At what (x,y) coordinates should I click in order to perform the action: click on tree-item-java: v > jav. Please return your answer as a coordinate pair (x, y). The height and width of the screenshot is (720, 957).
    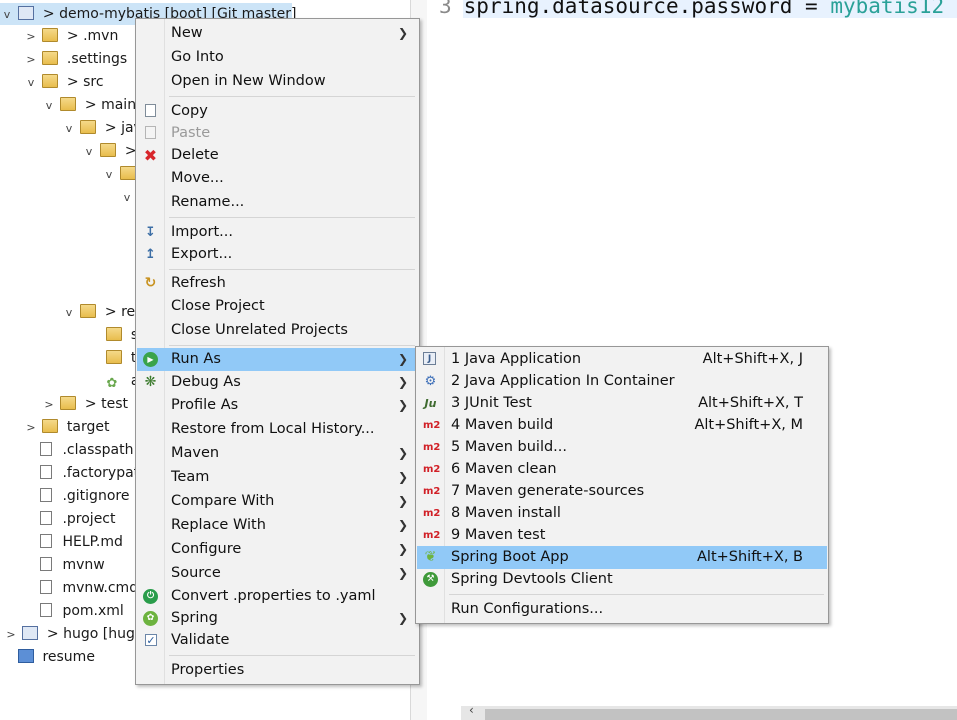
    Looking at the image, I should click on (102, 128).